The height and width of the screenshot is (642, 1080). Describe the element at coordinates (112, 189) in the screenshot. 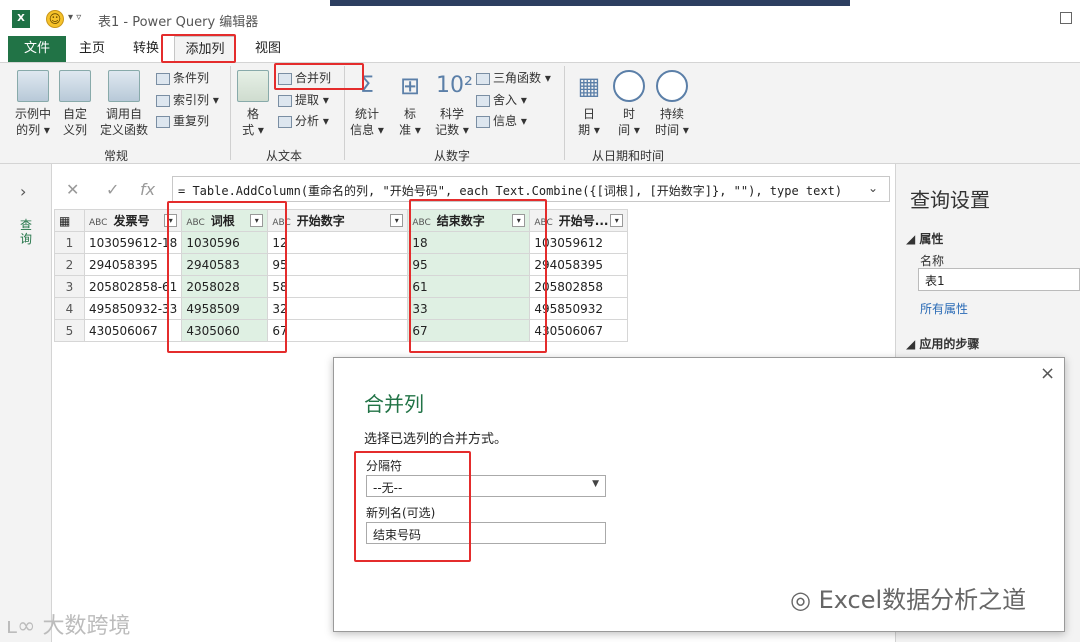

I see `commit-formula-icon: ✓` at that location.